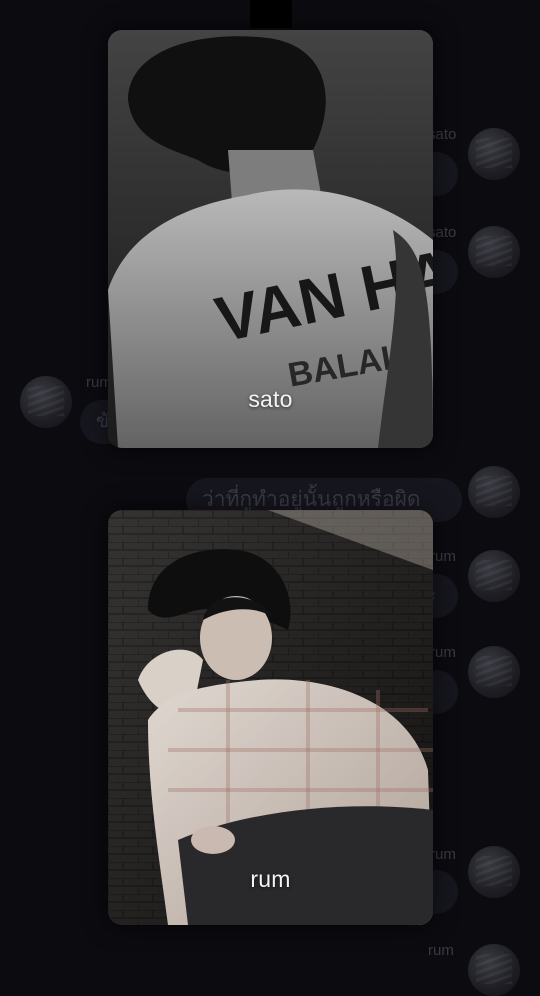  I want to click on message-text: ว่าที่กูทำอยู่นั้นถูกหรือผิด, so click(311, 499).